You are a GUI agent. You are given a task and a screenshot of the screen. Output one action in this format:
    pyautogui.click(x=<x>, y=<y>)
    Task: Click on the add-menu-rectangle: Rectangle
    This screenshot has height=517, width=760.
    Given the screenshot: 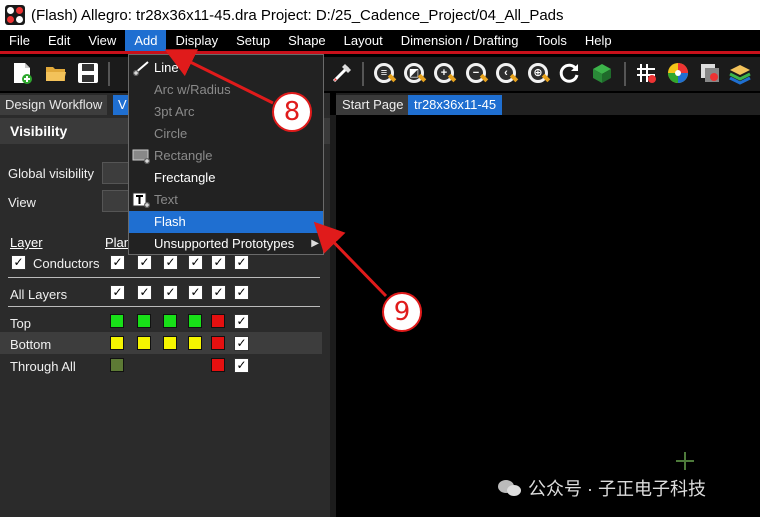 What is the action you would take?
    pyautogui.click(x=226, y=156)
    